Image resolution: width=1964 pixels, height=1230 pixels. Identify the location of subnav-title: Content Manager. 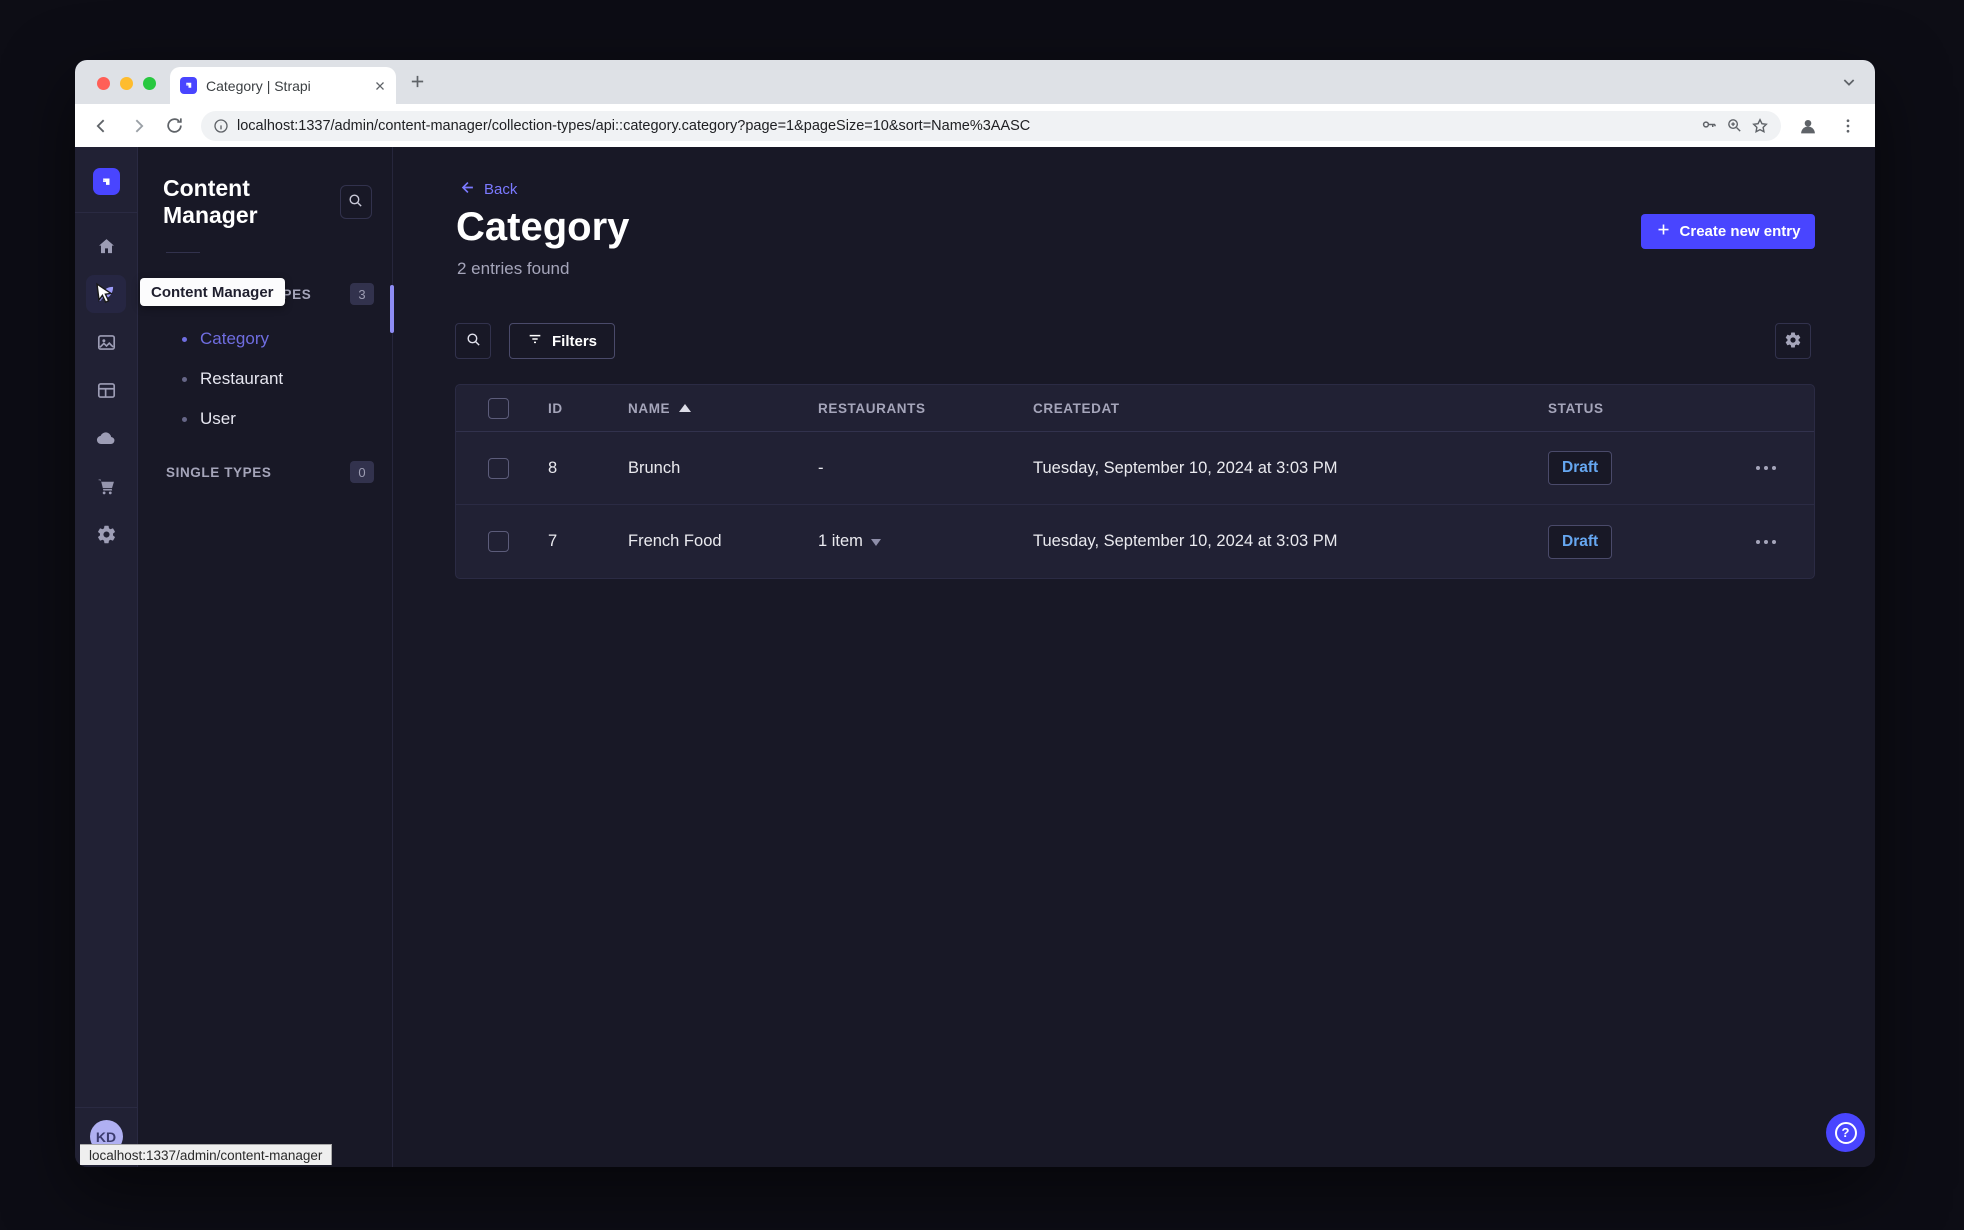
(210, 201).